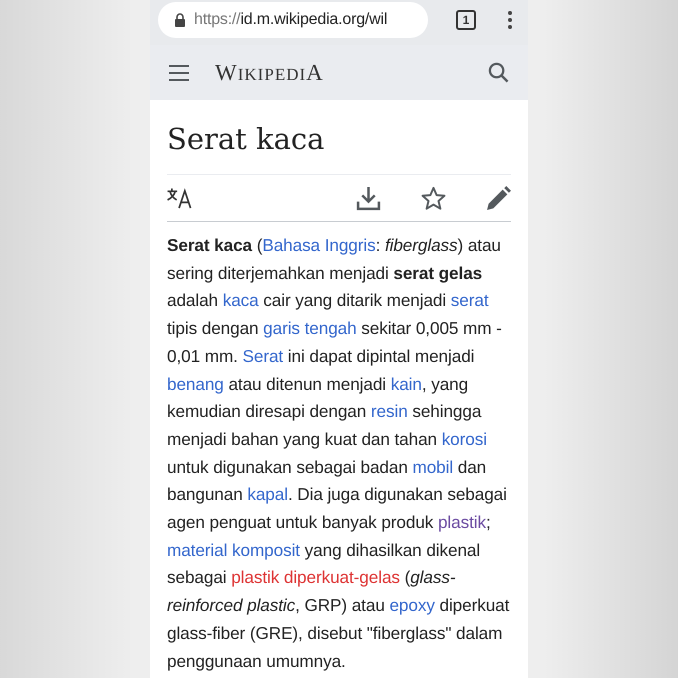  Describe the element at coordinates (315, 577) in the screenshot. I see `article-link: plastik diperkuat-gelas` at that location.